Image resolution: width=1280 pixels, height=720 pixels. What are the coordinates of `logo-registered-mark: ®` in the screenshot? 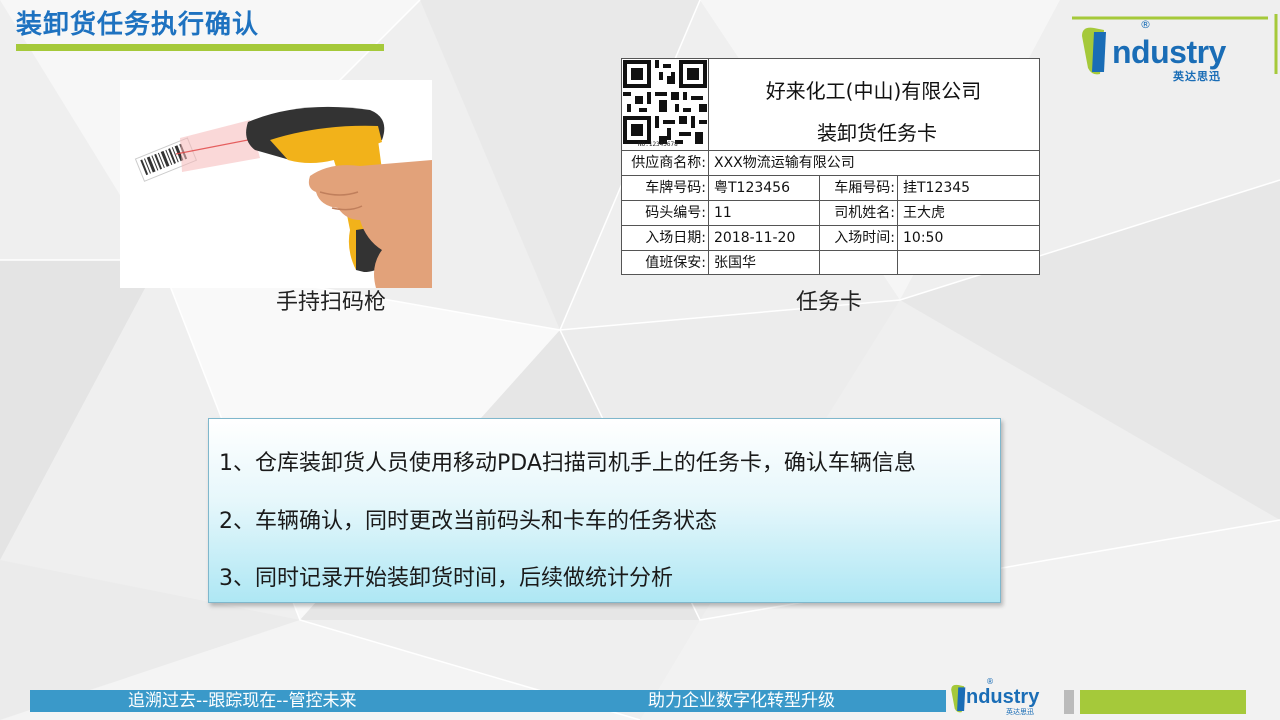 It's located at (1145, 24).